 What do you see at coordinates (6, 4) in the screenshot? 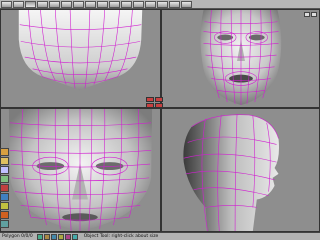
I see `file-icon` at bounding box center [6, 4].